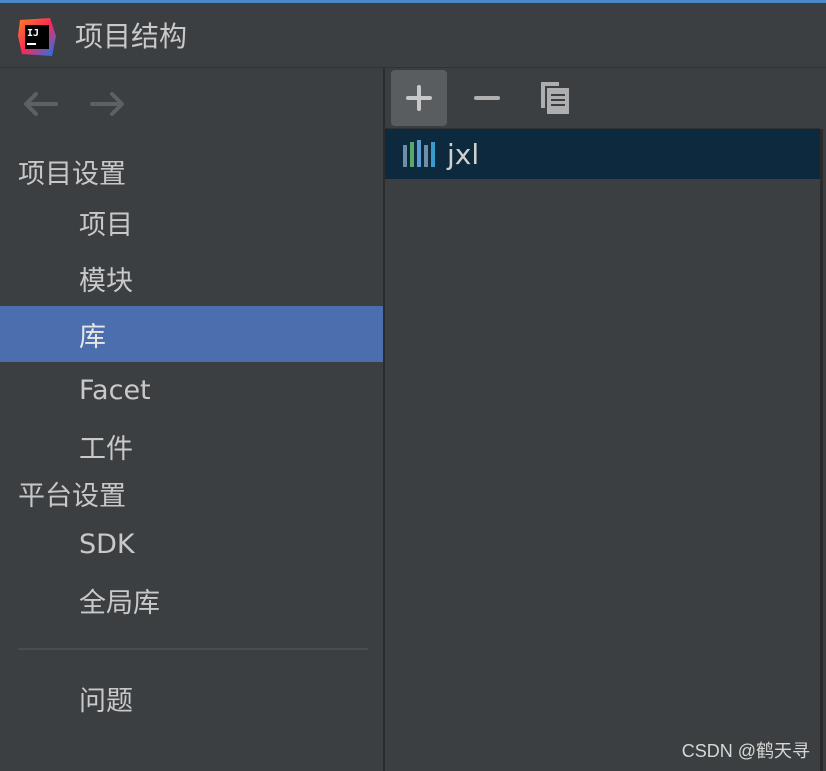 The width and height of the screenshot is (826, 771). I want to click on minus-icon, so click(487, 98).